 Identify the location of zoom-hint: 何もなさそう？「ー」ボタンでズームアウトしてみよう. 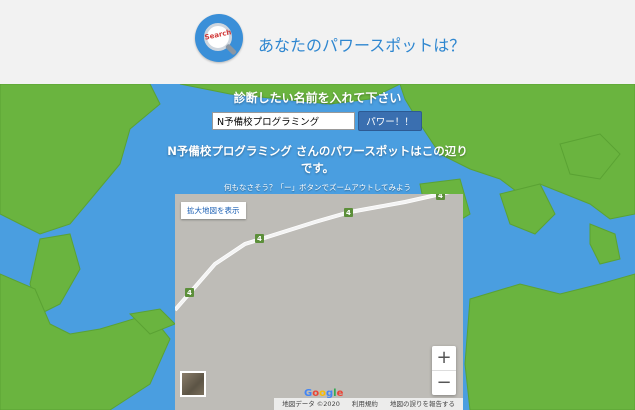
(317, 187).